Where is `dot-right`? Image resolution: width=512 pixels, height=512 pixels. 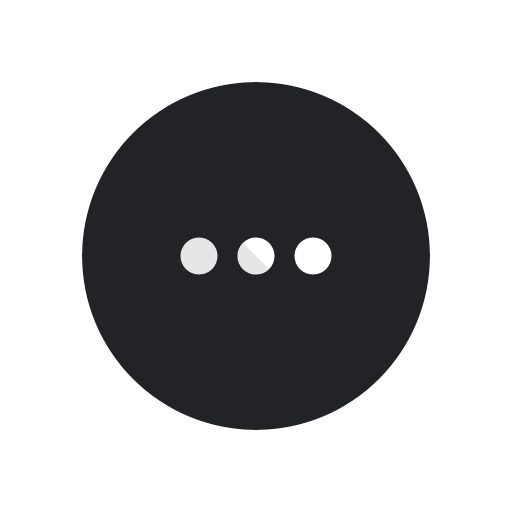
dot-right is located at coordinates (313, 256).